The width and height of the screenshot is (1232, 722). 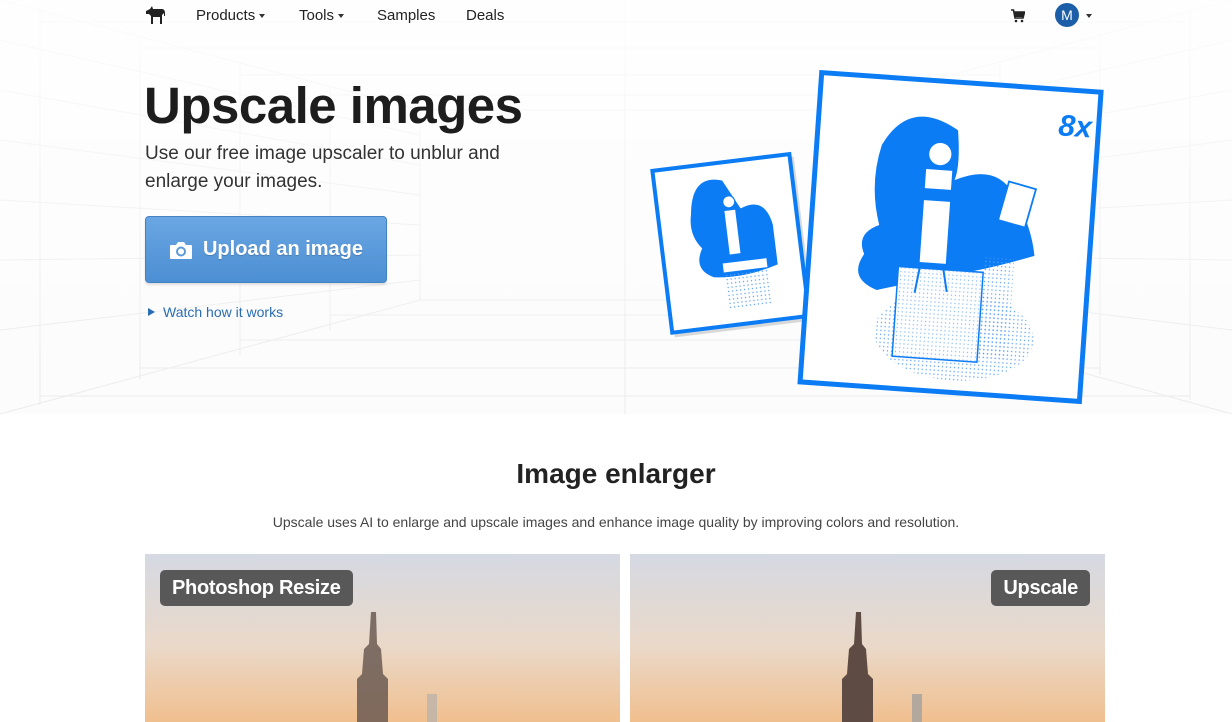 What do you see at coordinates (867, 638) in the screenshot?
I see `comparison-photo-after: Upscale` at bounding box center [867, 638].